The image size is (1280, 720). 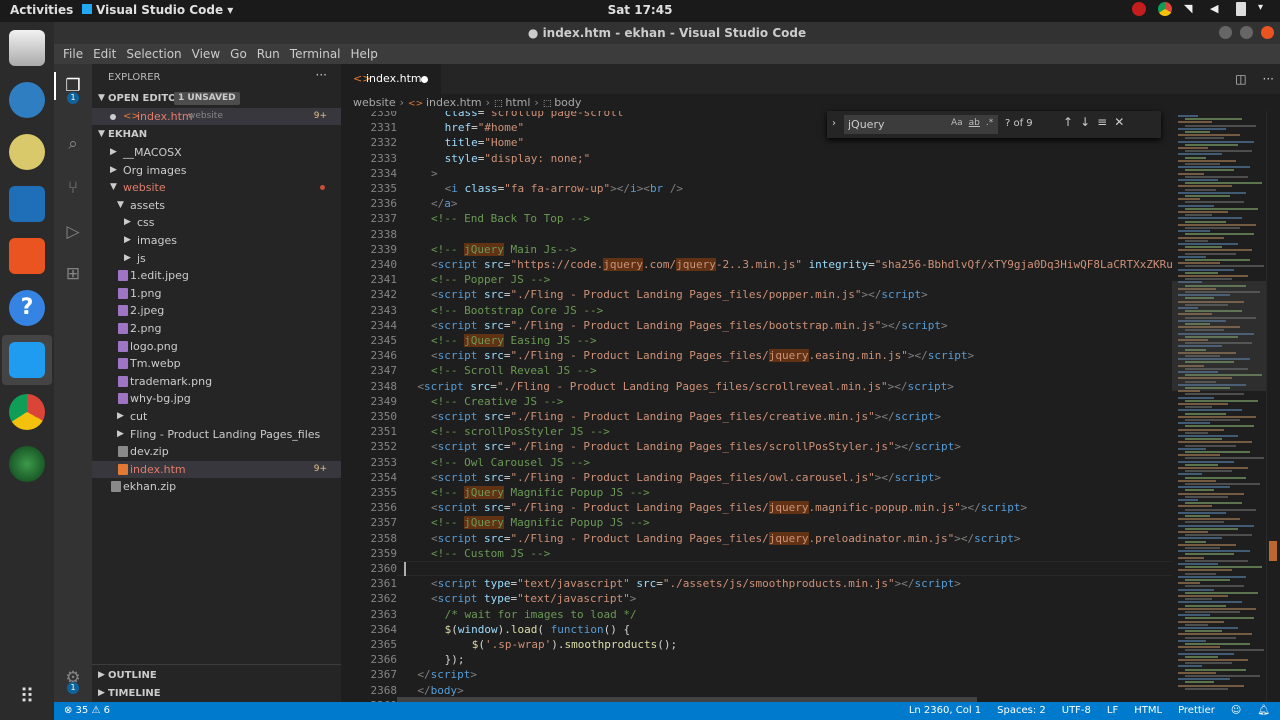 What do you see at coordinates (374, 102) in the screenshot?
I see `breadcrumb-item: website` at bounding box center [374, 102].